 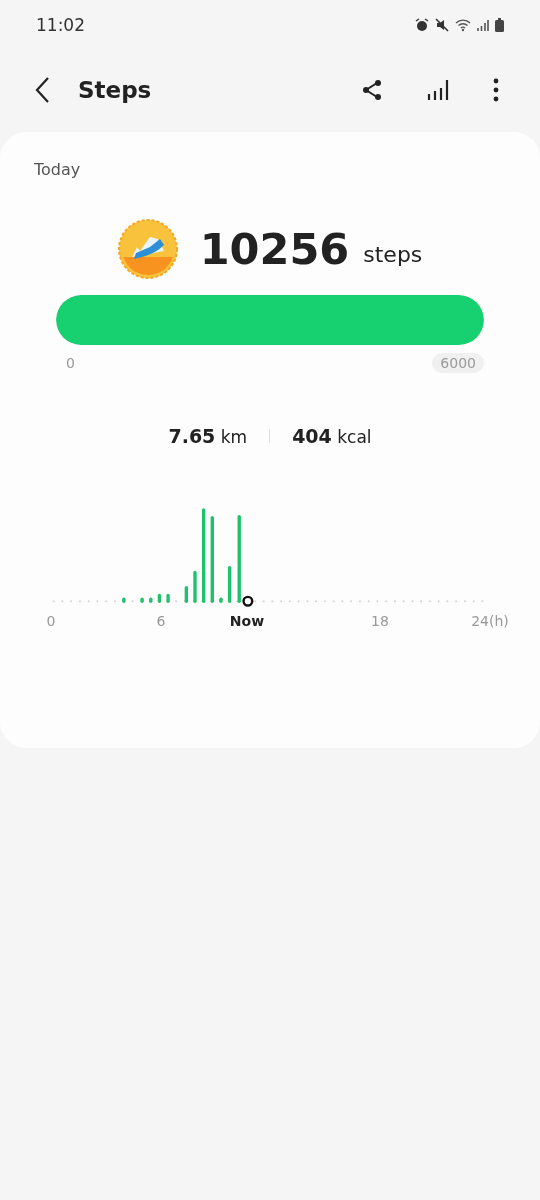 What do you see at coordinates (57, 169) in the screenshot?
I see `period-label: Today` at bounding box center [57, 169].